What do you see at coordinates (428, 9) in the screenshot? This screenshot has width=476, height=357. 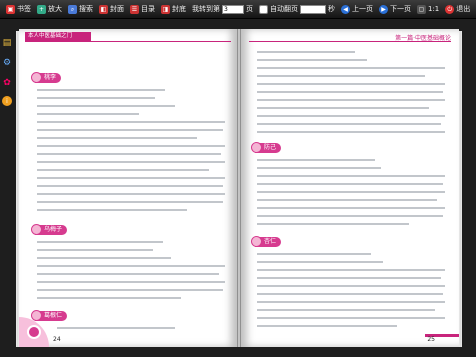 I see `actual-size-button: ▢ 1:1` at bounding box center [428, 9].